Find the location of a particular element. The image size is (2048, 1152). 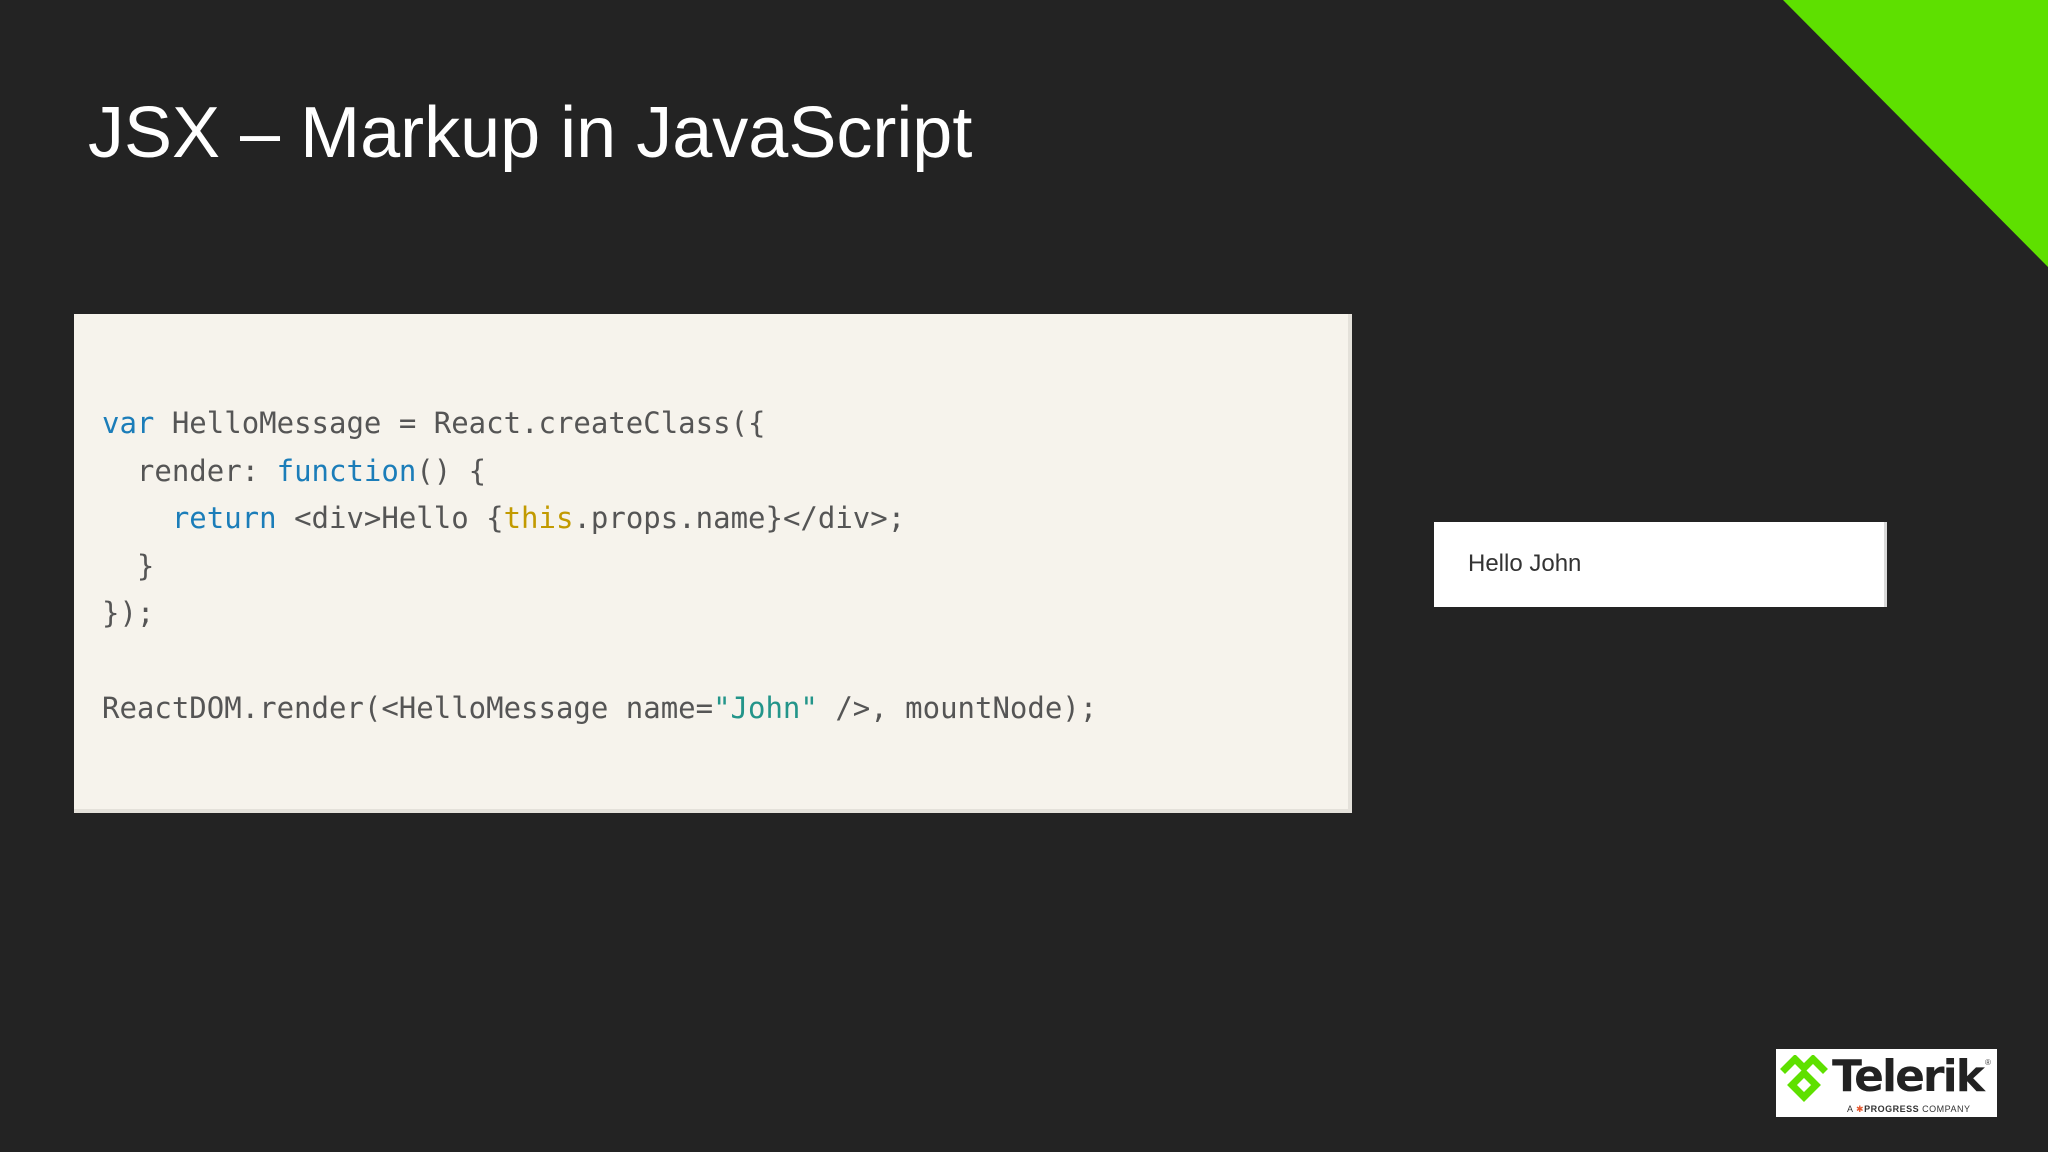

telerik-logo: Telerik ® A ✱PROGRESS COMPANY is located at coordinates (1886, 1083).